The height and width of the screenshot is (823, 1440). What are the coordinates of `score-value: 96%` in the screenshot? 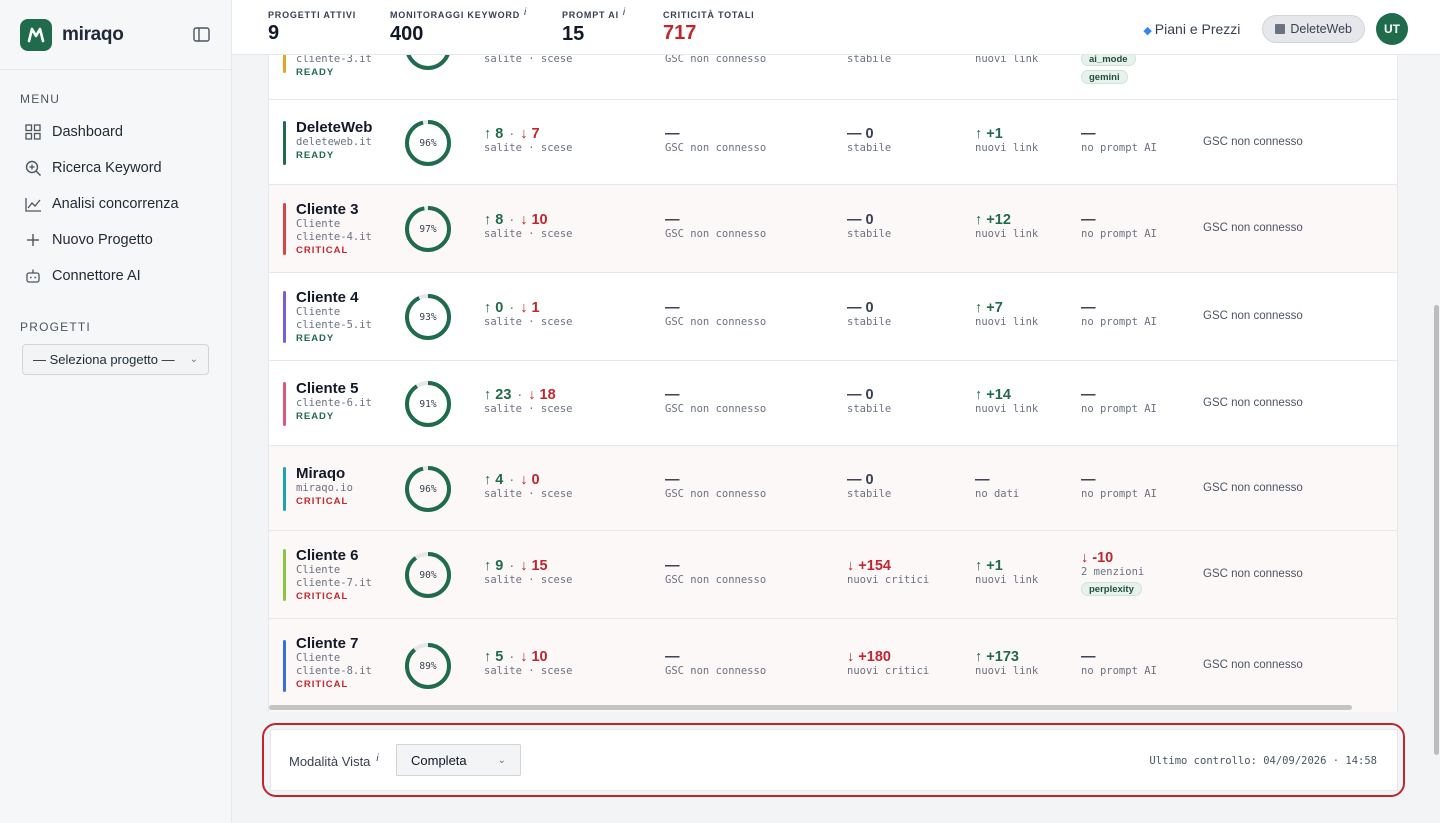 It's located at (428, 143).